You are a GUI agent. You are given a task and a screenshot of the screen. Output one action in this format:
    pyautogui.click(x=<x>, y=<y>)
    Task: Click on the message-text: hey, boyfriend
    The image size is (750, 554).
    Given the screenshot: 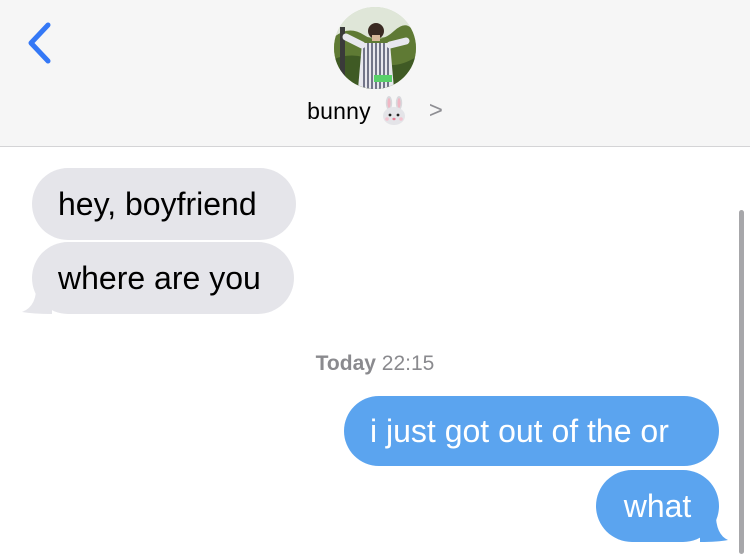 What is the action you would take?
    pyautogui.click(x=157, y=204)
    